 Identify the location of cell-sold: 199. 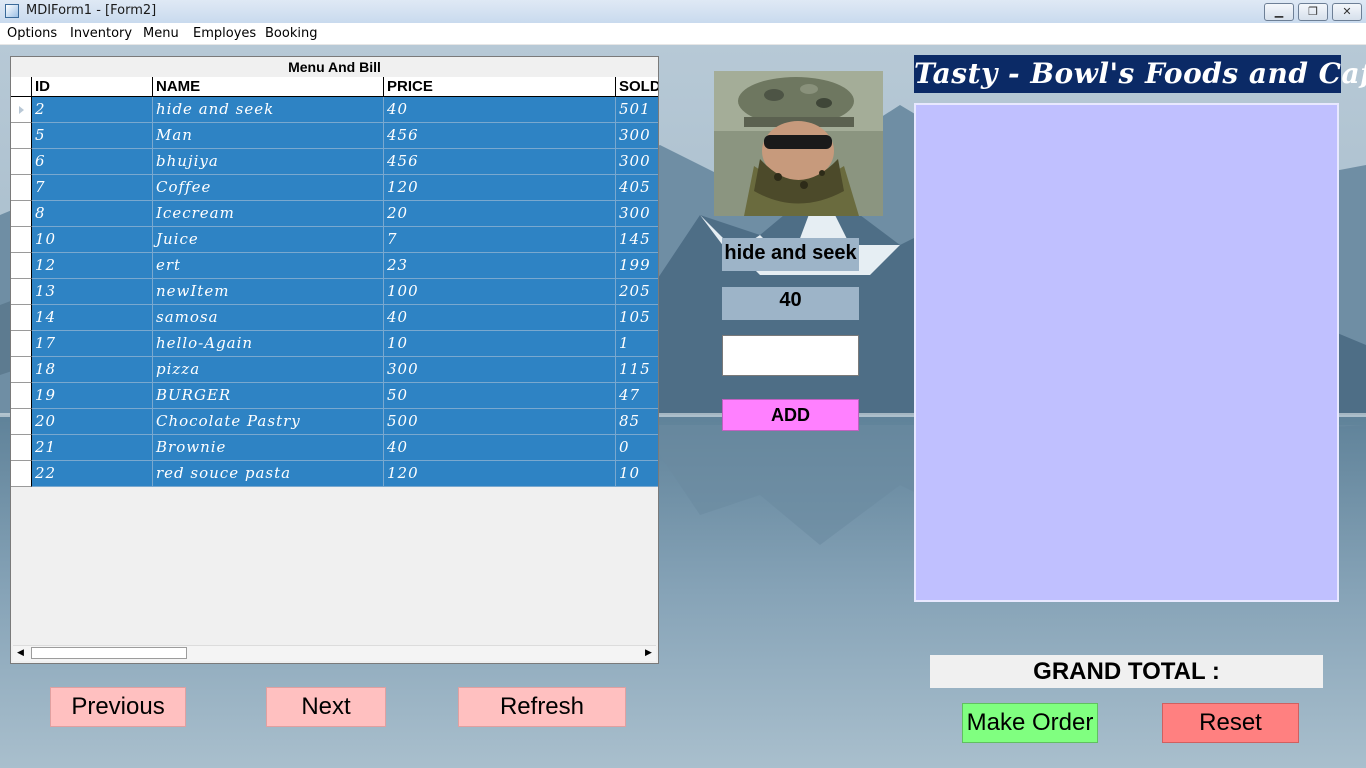
(637, 266).